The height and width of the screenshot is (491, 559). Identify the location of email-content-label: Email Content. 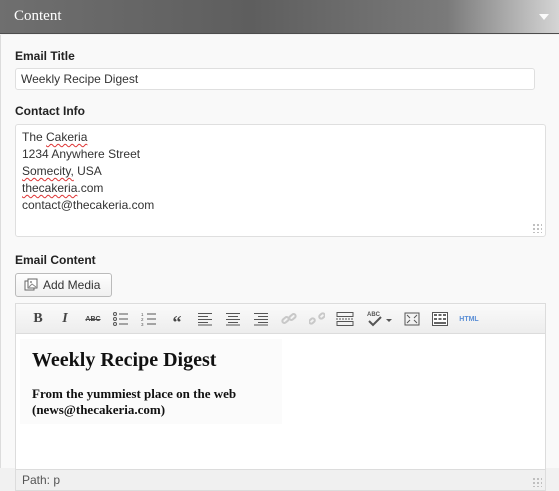
(55, 260).